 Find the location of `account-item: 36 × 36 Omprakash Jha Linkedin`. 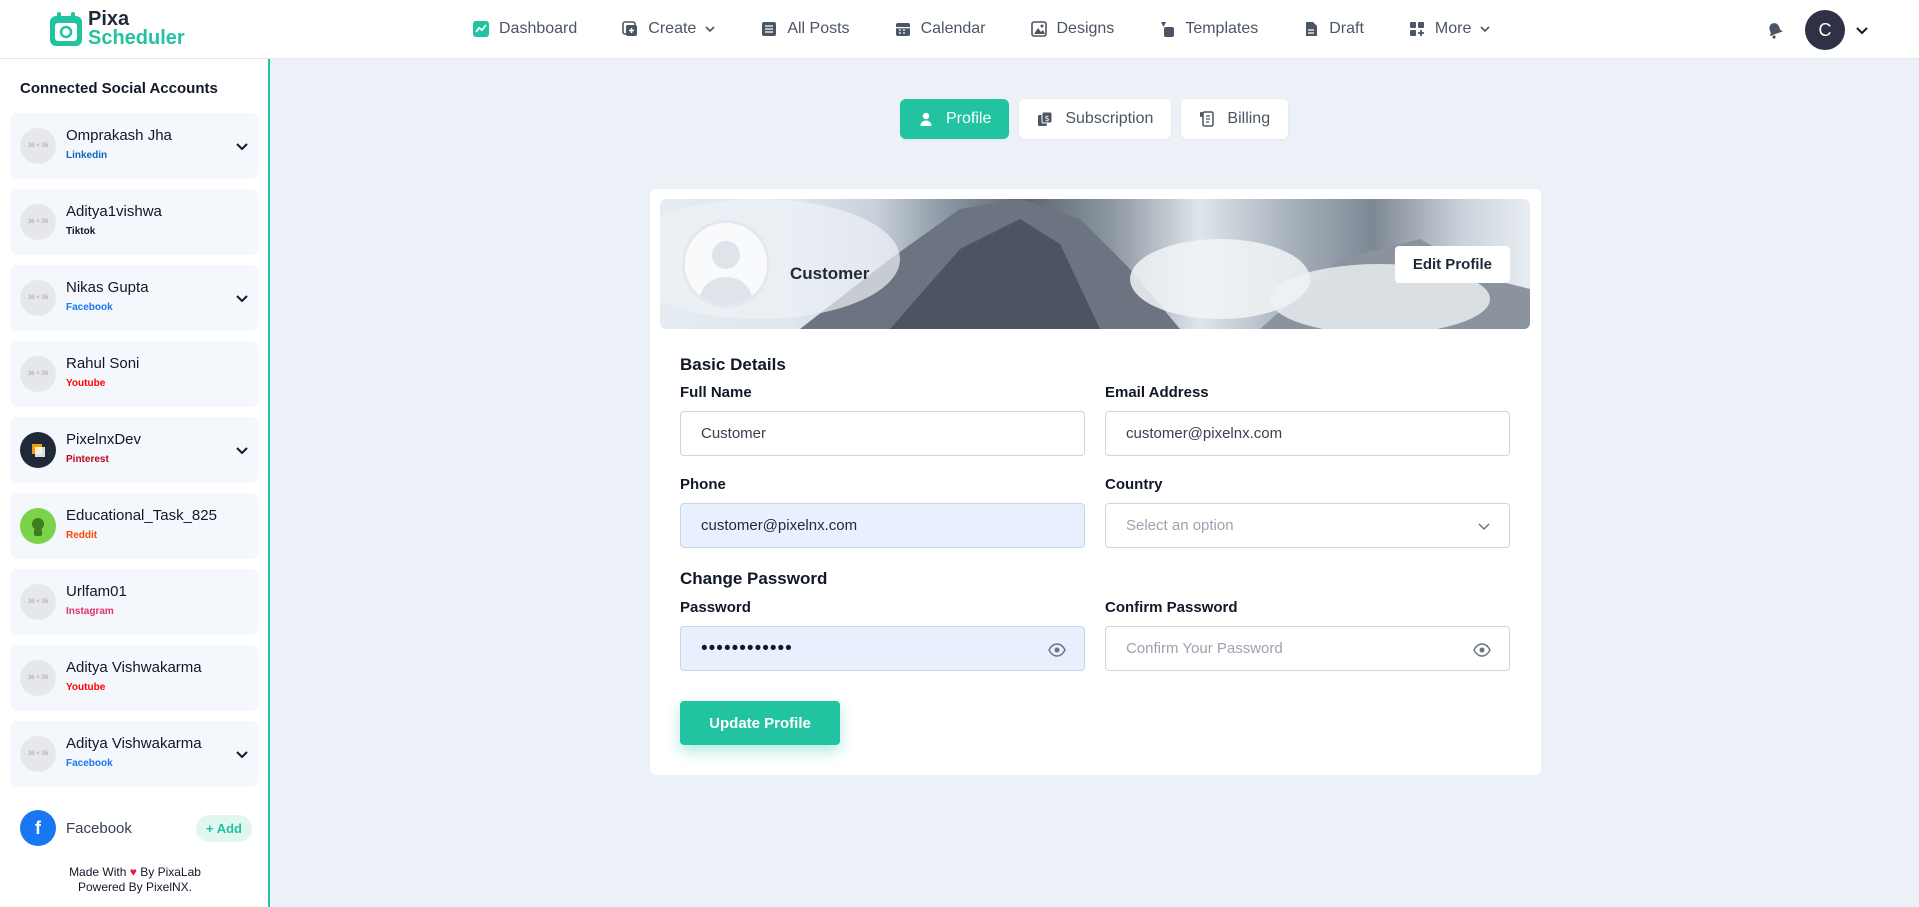

account-item: 36 × 36 Omprakash Jha Linkedin is located at coordinates (134, 146).